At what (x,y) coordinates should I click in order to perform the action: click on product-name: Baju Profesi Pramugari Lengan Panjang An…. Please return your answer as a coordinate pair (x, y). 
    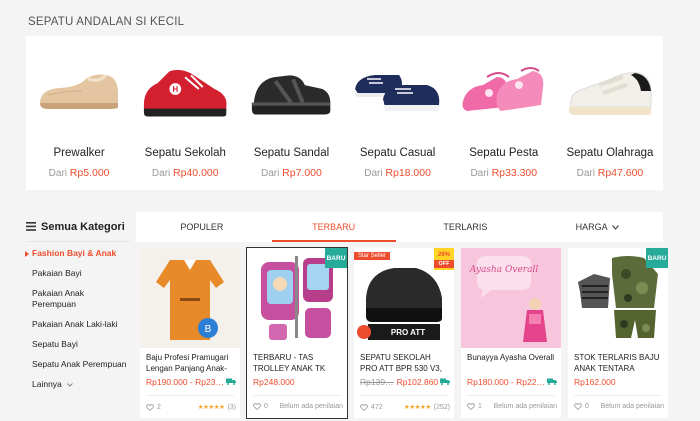
    Looking at the image, I should click on (187, 363).